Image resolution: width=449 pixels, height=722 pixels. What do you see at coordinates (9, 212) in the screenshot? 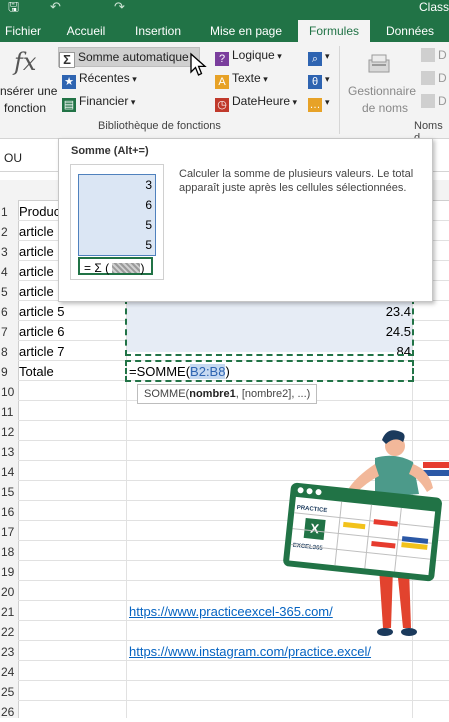
I see `row-header: 1` at bounding box center [9, 212].